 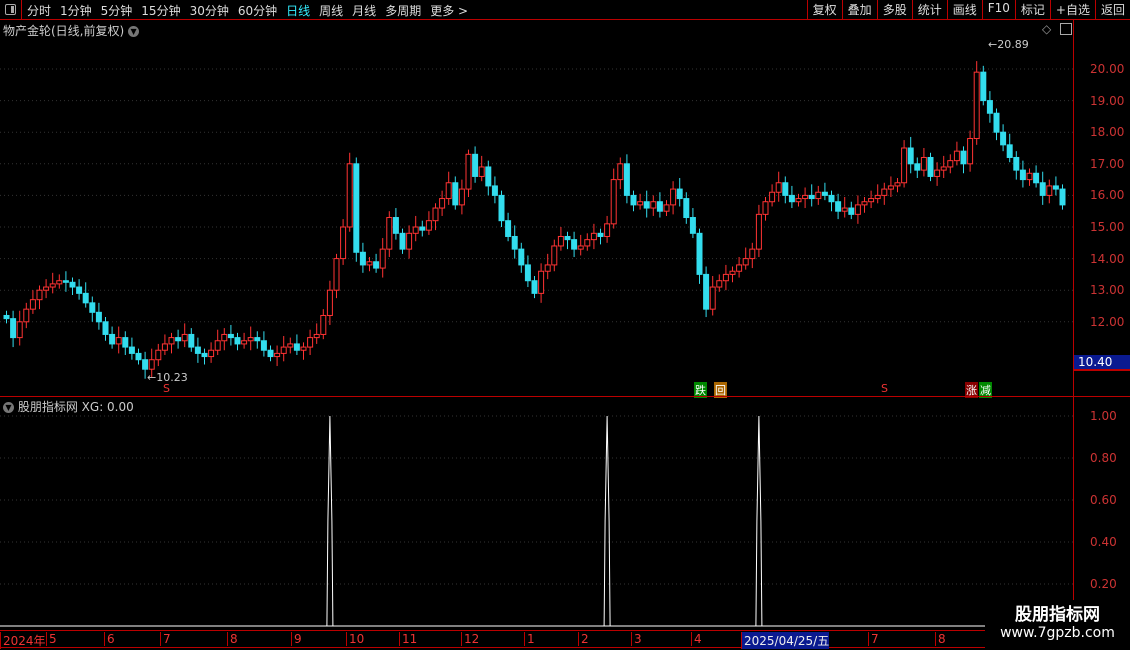 What do you see at coordinates (134, 31) in the screenshot?
I see `chevron-down-icon: ▼` at bounding box center [134, 31].